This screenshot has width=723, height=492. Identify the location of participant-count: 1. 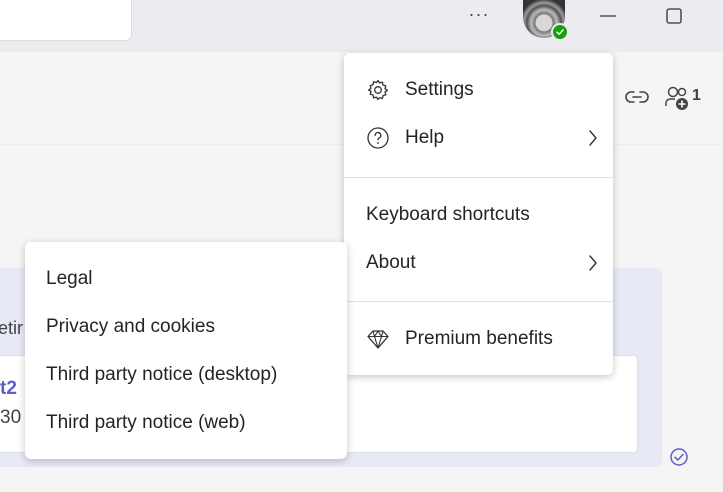
(696, 95).